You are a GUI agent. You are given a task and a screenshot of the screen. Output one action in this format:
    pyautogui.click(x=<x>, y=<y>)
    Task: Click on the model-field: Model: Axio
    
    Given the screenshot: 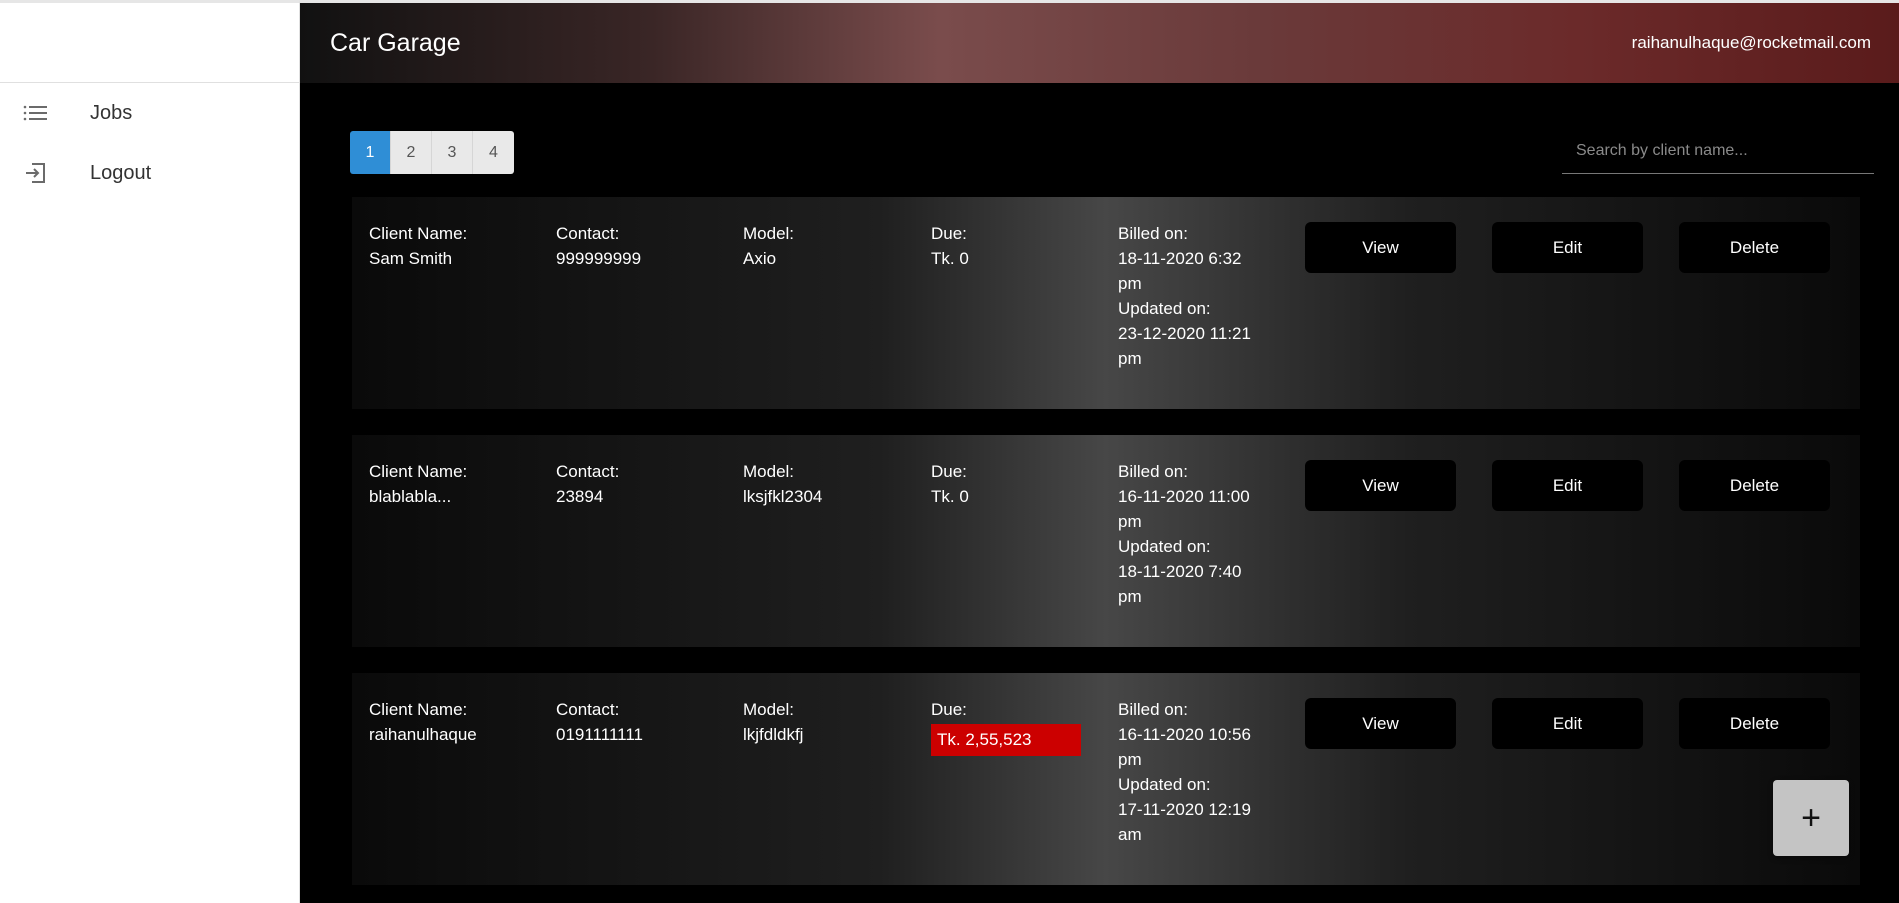 What is the action you would take?
    pyautogui.click(x=818, y=246)
    